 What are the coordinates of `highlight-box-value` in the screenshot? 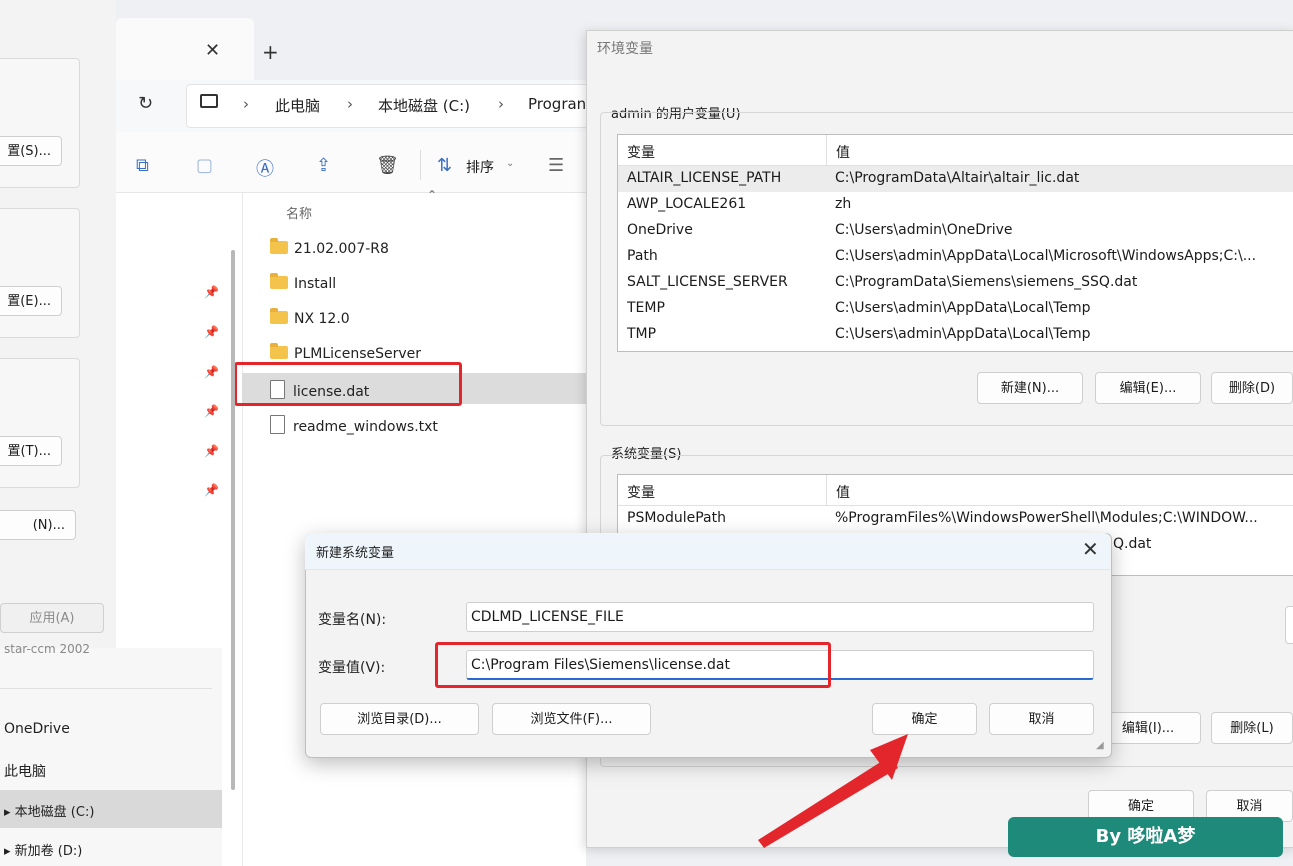 It's located at (633, 665).